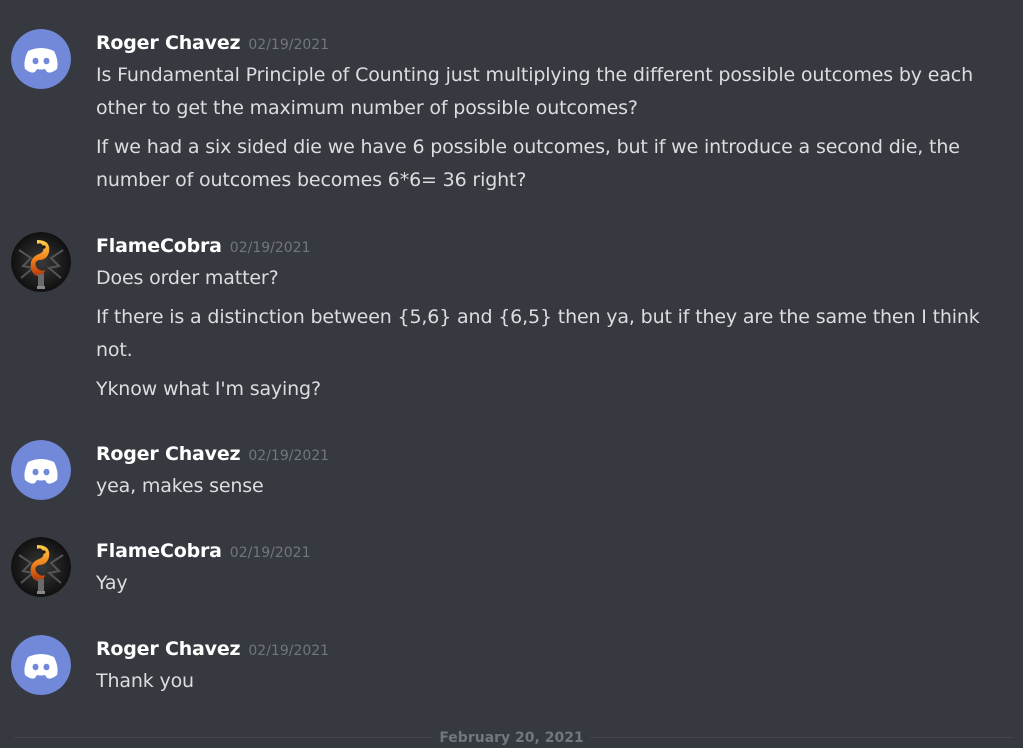  What do you see at coordinates (187, 278) in the screenshot?
I see `message-text: Does order matter?` at bounding box center [187, 278].